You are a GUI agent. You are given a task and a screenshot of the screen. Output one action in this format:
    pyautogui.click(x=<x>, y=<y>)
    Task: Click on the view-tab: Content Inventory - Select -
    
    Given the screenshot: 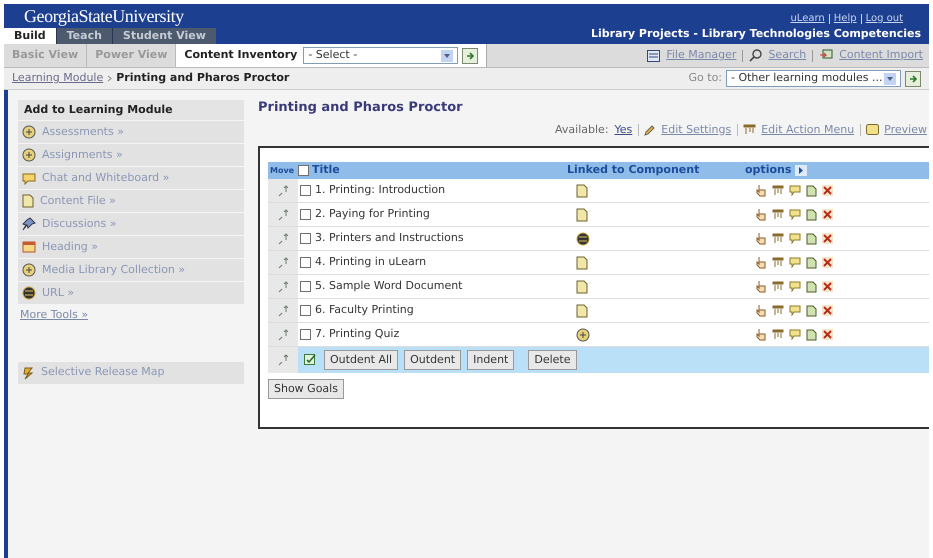 What is the action you would take?
    pyautogui.click(x=332, y=55)
    